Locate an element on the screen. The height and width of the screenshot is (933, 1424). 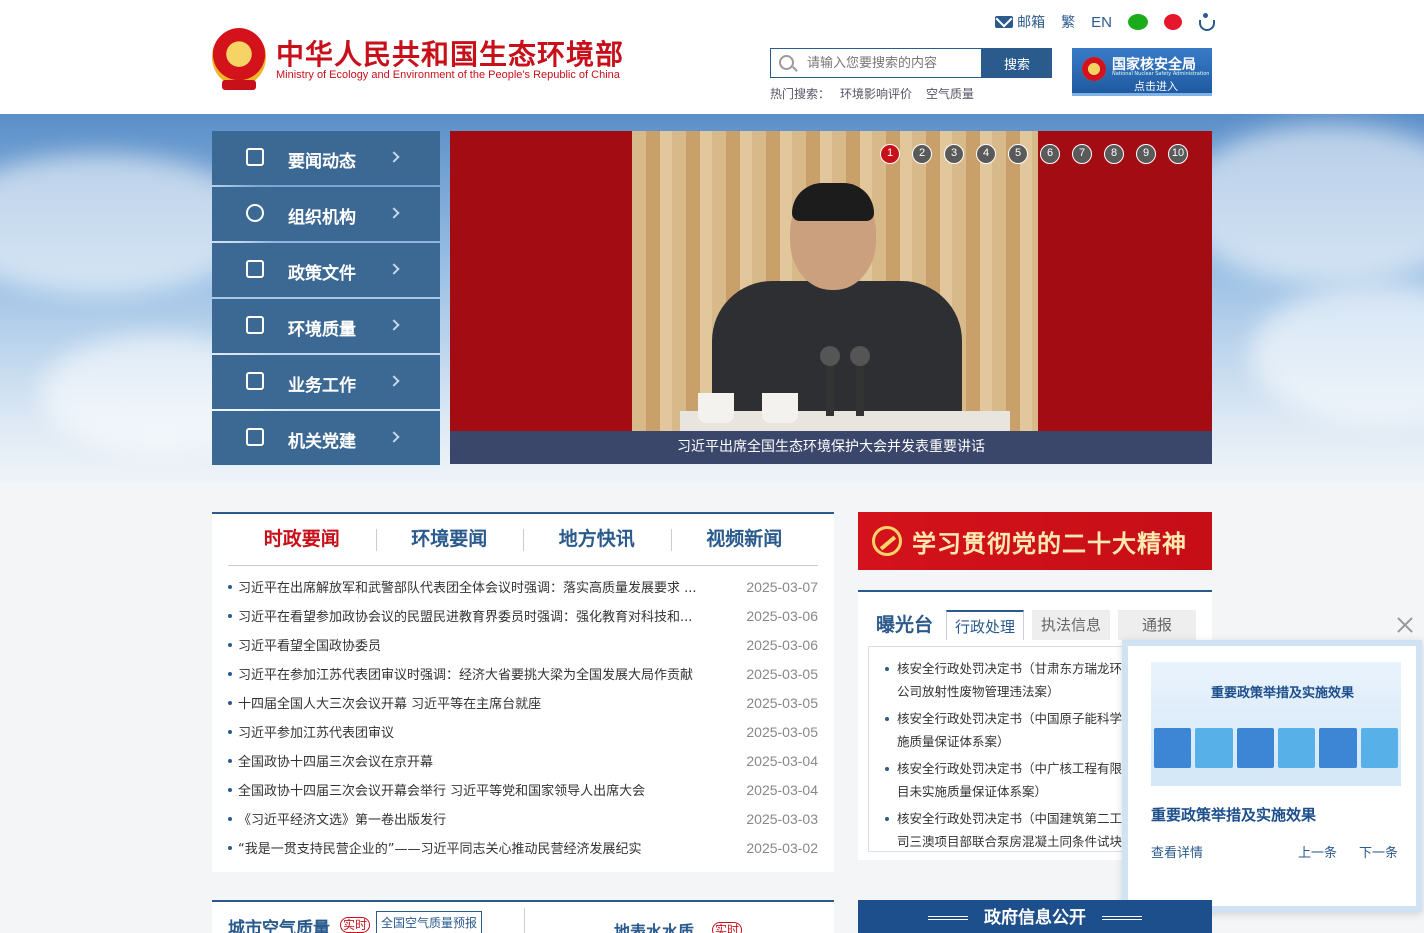
menu-item-policy: 政策文件 is located at coordinates (326, 270).